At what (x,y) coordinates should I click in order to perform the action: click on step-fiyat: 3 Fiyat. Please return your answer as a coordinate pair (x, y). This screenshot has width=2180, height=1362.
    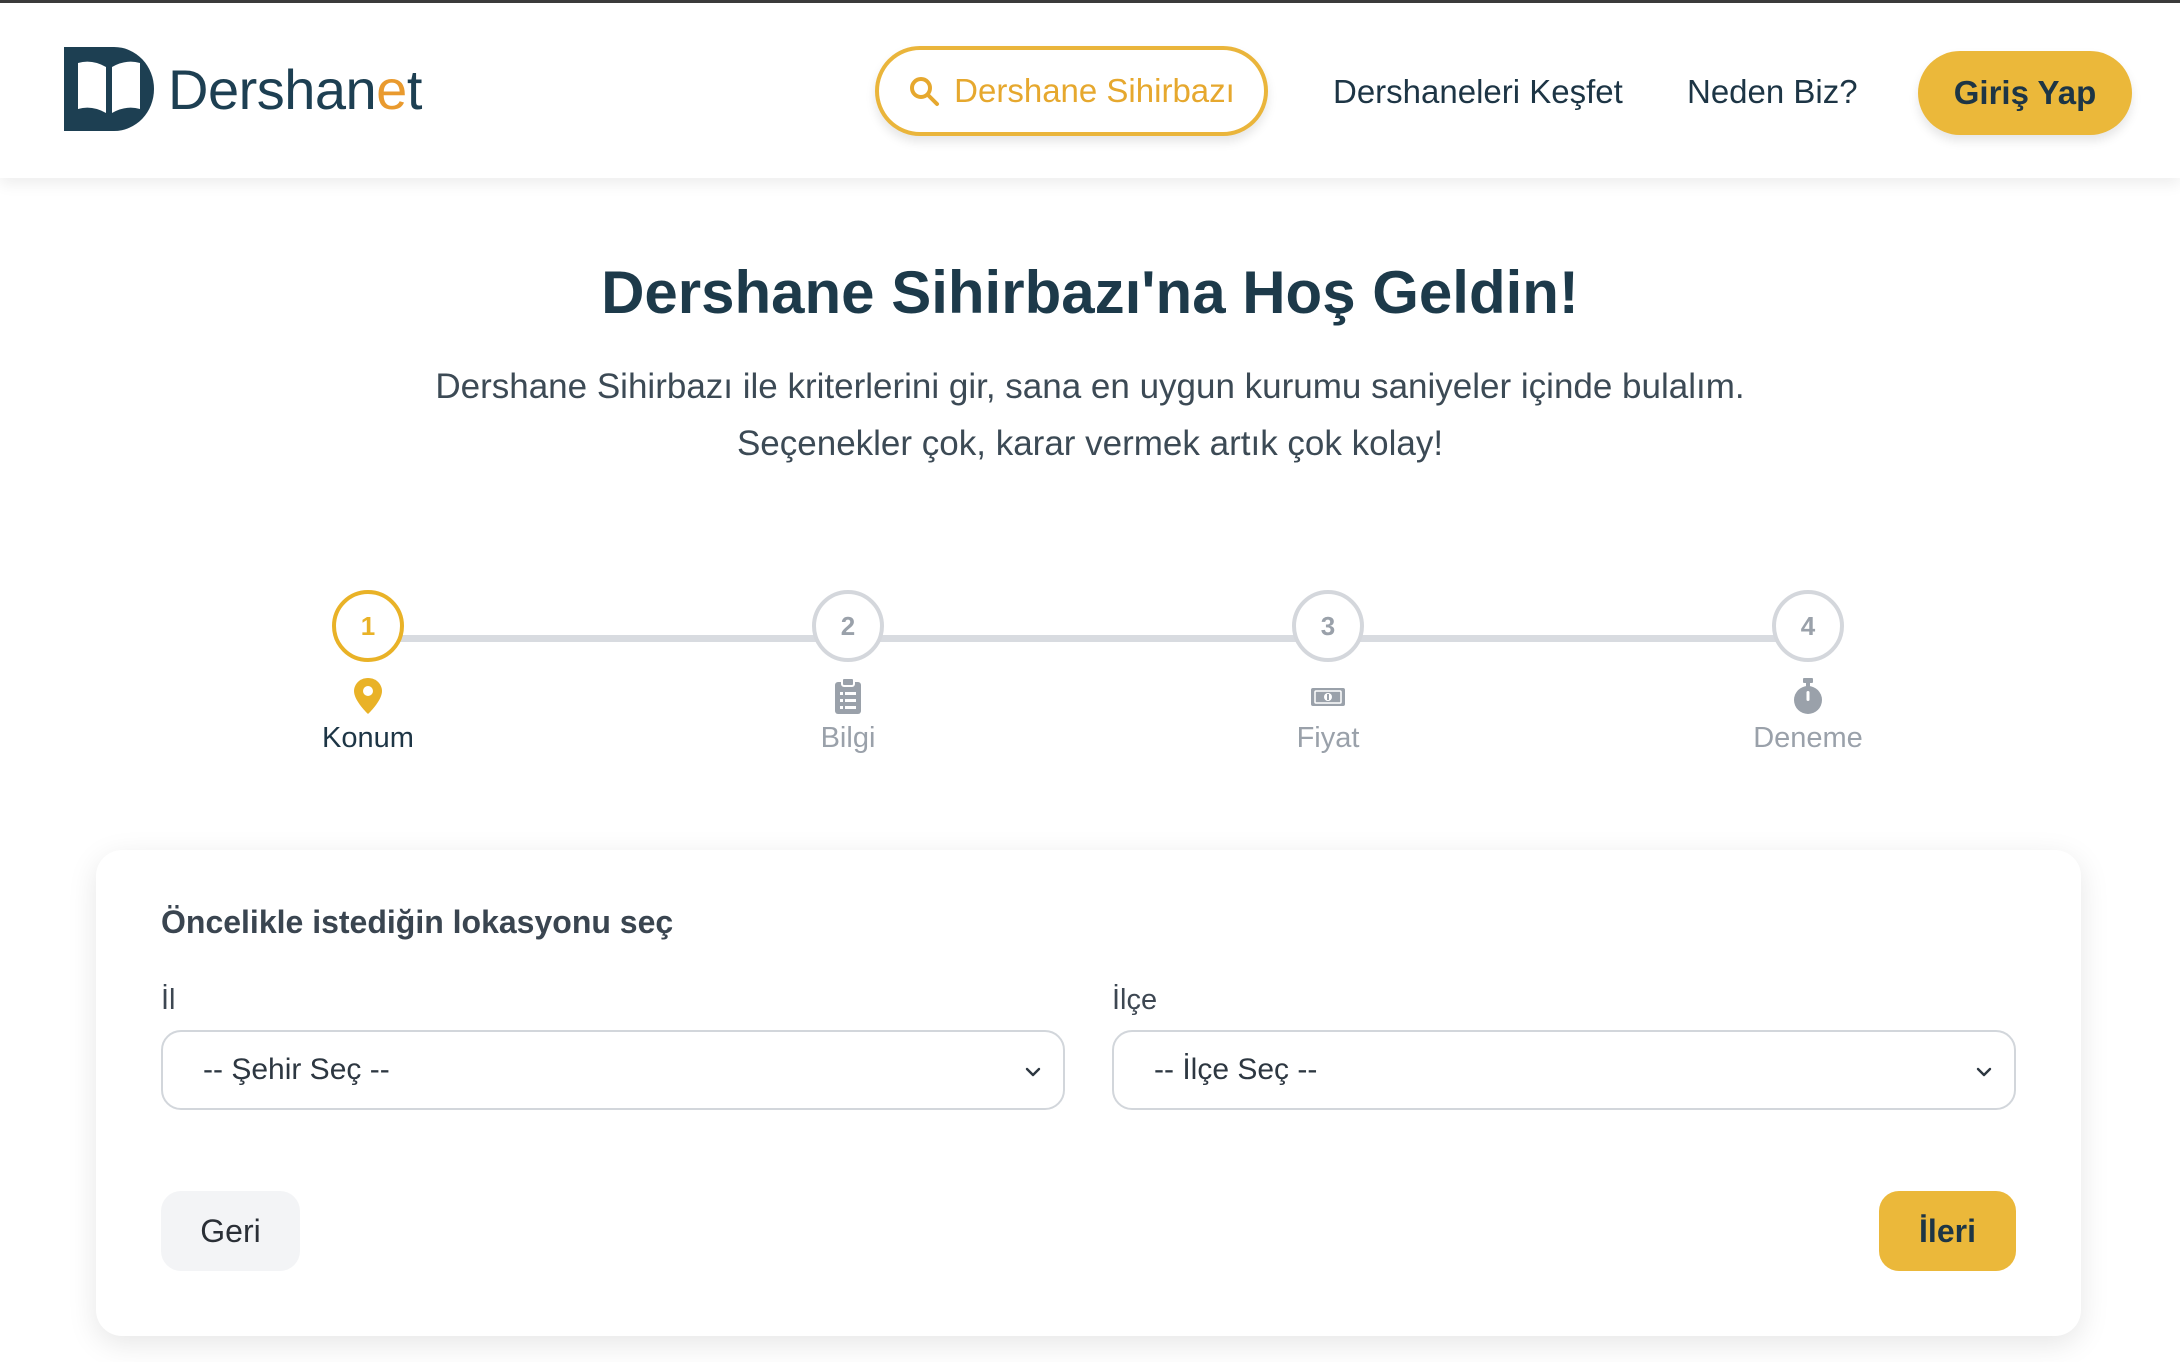
    Looking at the image, I should click on (1328, 672).